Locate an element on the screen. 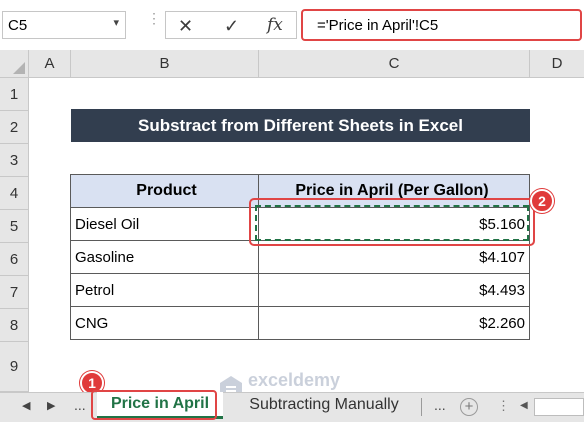  formula-input: ='Price in April'!C5 is located at coordinates (441, 25).